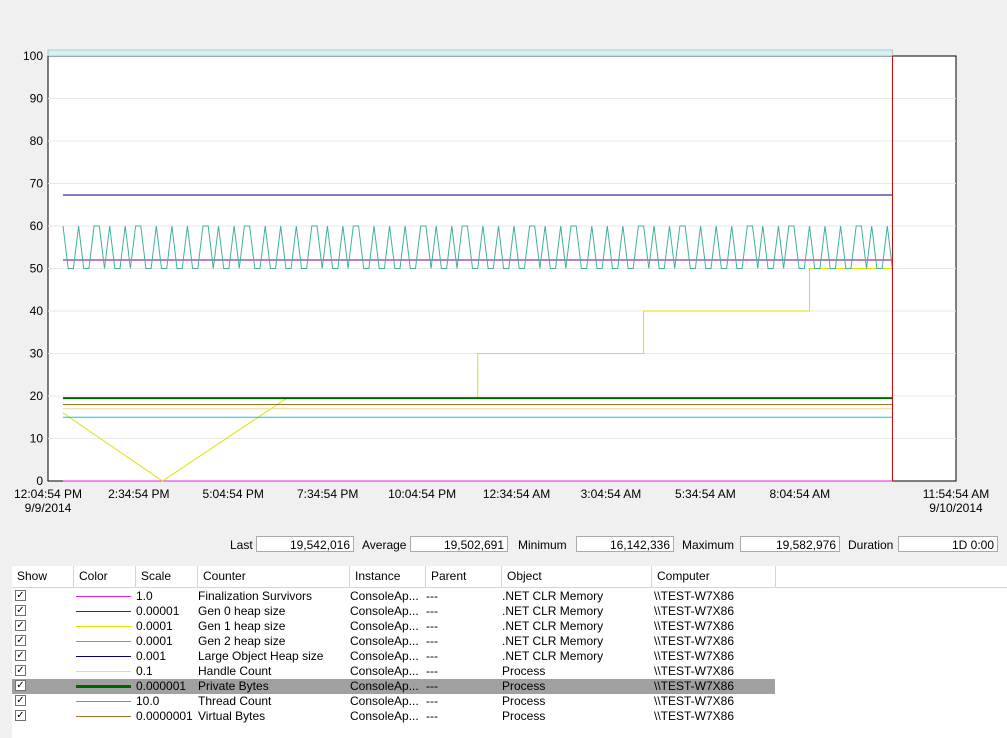 Image resolution: width=1007 pixels, height=738 pixels. I want to click on column-header-show: Show, so click(43, 576).